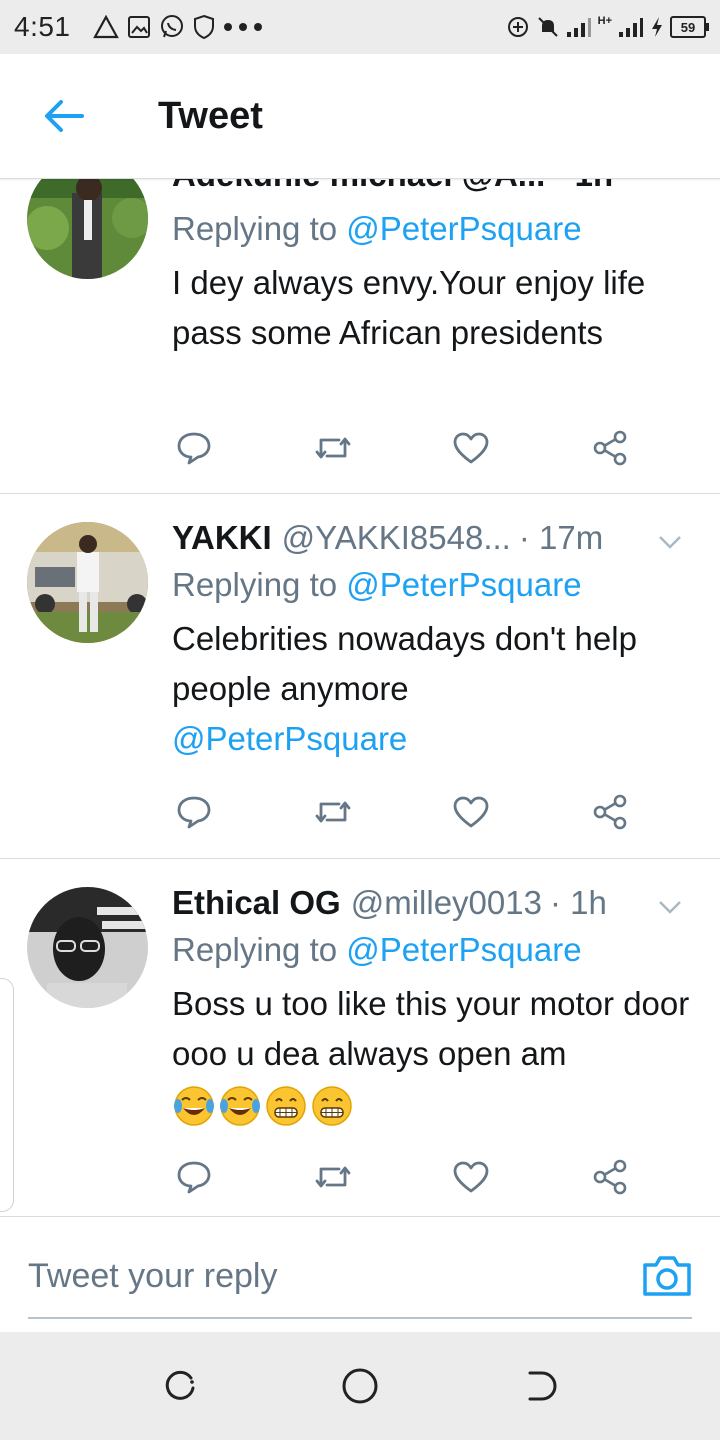  I want to click on tweet-header: YAKKI @YAKKI8548... · 17m, so click(434, 538).